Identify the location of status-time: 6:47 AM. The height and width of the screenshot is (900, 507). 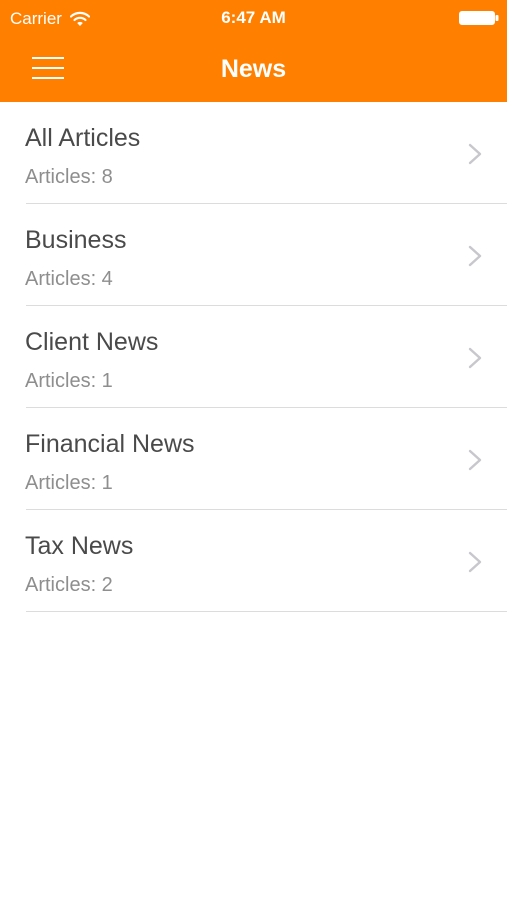
(253, 17).